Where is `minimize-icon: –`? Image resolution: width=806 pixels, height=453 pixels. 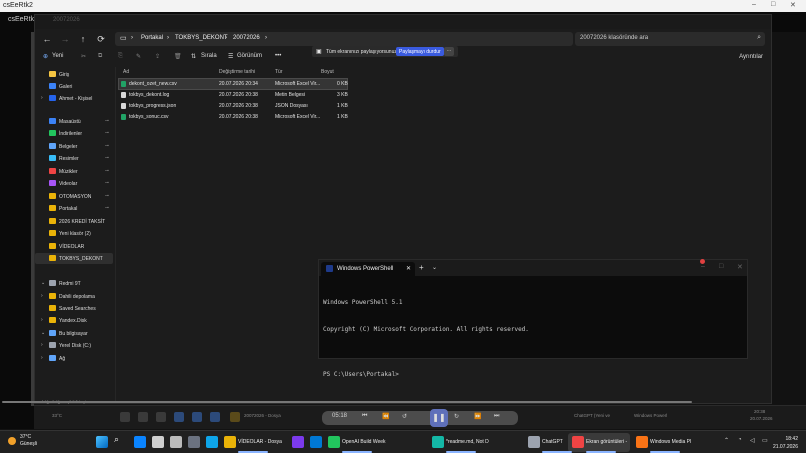 minimize-icon: – is located at coordinates (703, 266).